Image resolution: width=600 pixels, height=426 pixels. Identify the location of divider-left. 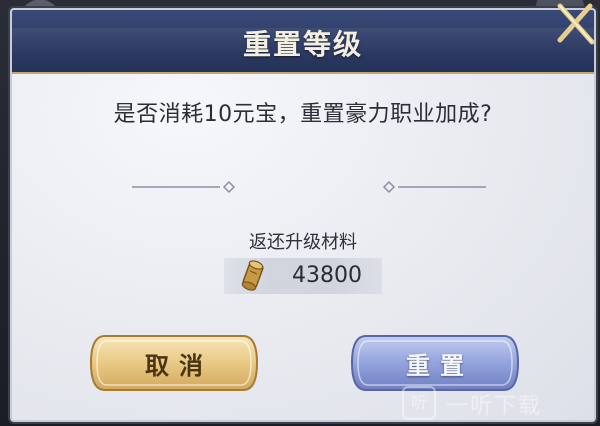
(184, 187).